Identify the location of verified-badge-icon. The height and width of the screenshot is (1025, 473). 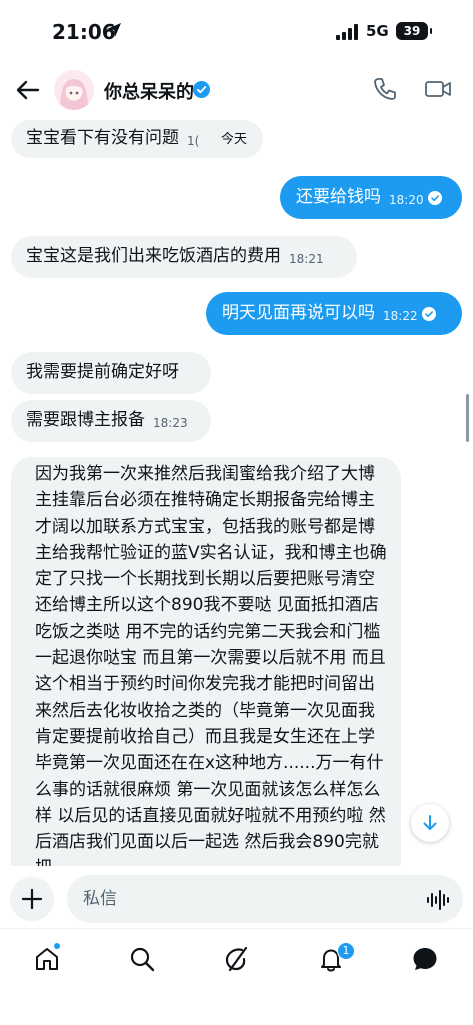
(201, 89).